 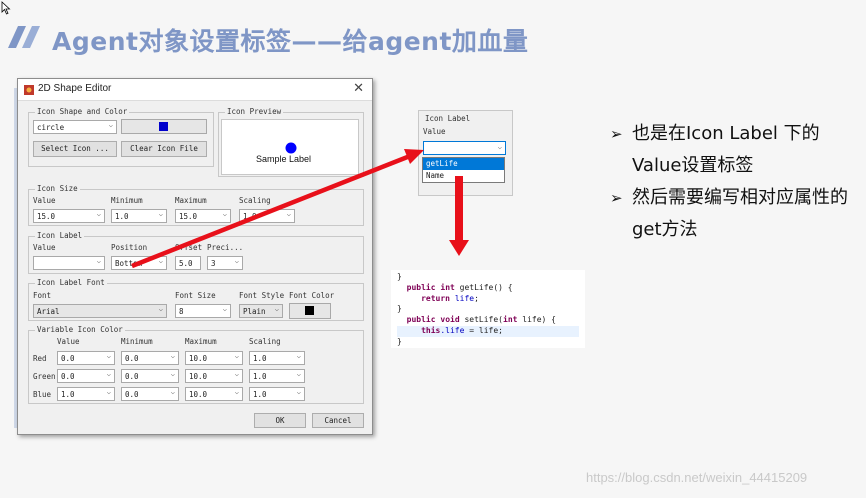 I want to click on diagonal-red-arrow-icon, so click(x=277, y=209).